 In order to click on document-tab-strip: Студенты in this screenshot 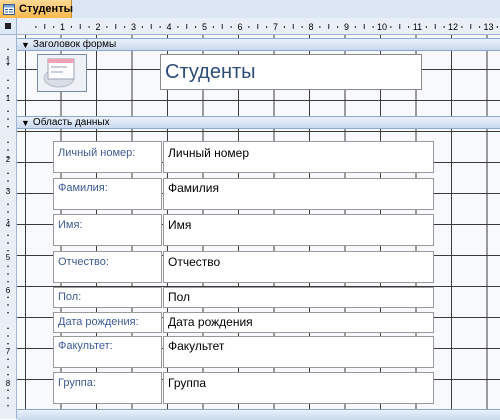, I will do `click(250, 9)`.